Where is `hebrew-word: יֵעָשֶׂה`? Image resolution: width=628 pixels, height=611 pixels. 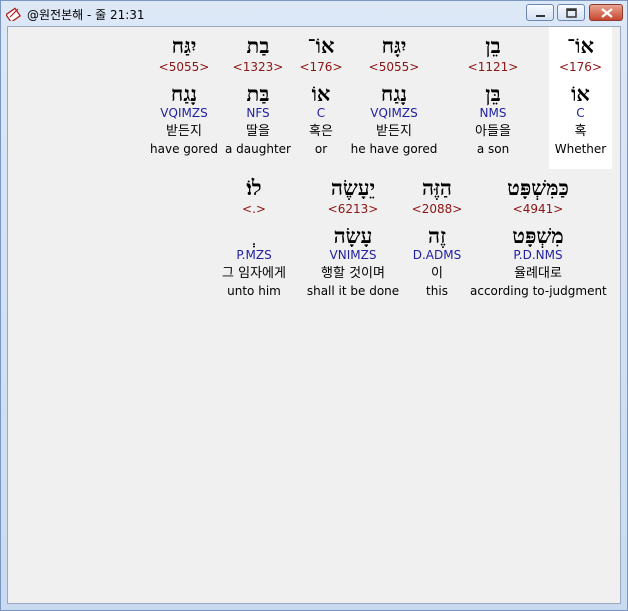 hebrew-word: יֵעָשֶׂה is located at coordinates (353, 187).